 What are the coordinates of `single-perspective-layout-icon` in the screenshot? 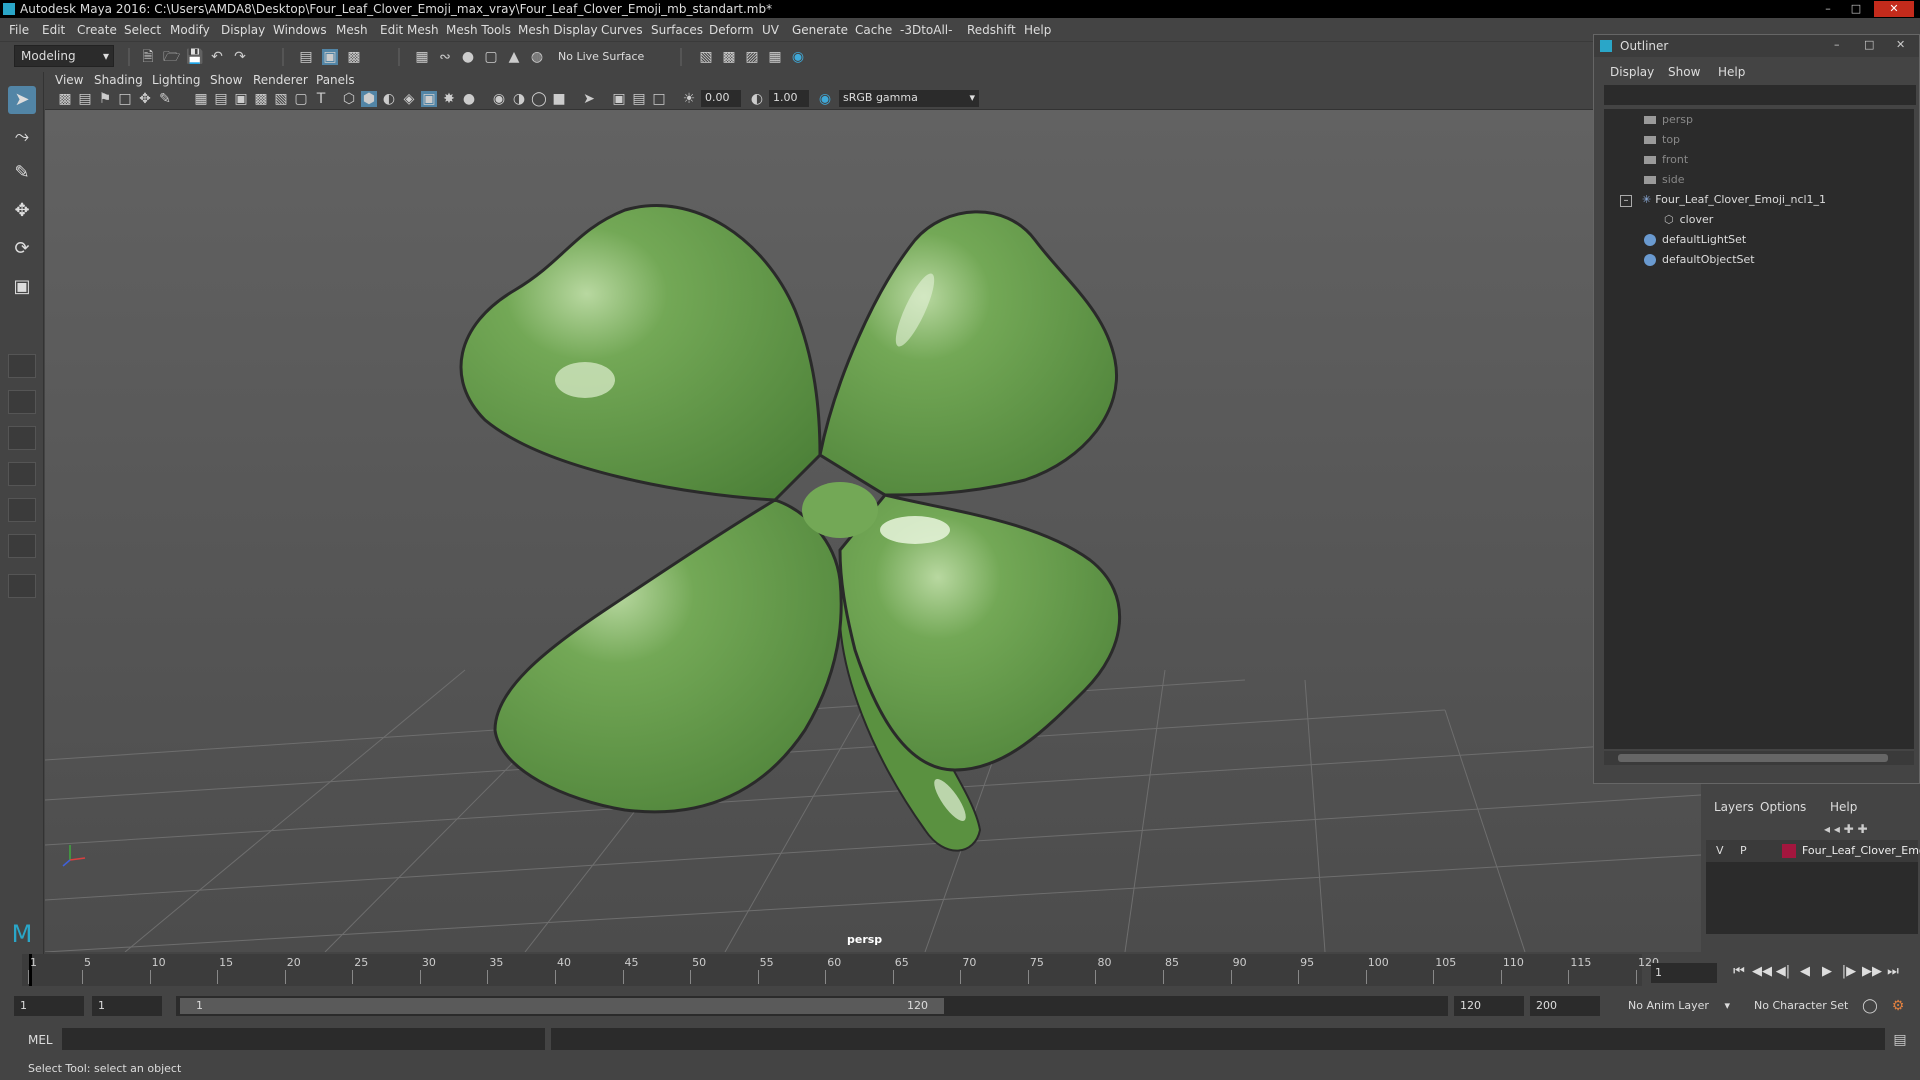 It's located at (22, 366).